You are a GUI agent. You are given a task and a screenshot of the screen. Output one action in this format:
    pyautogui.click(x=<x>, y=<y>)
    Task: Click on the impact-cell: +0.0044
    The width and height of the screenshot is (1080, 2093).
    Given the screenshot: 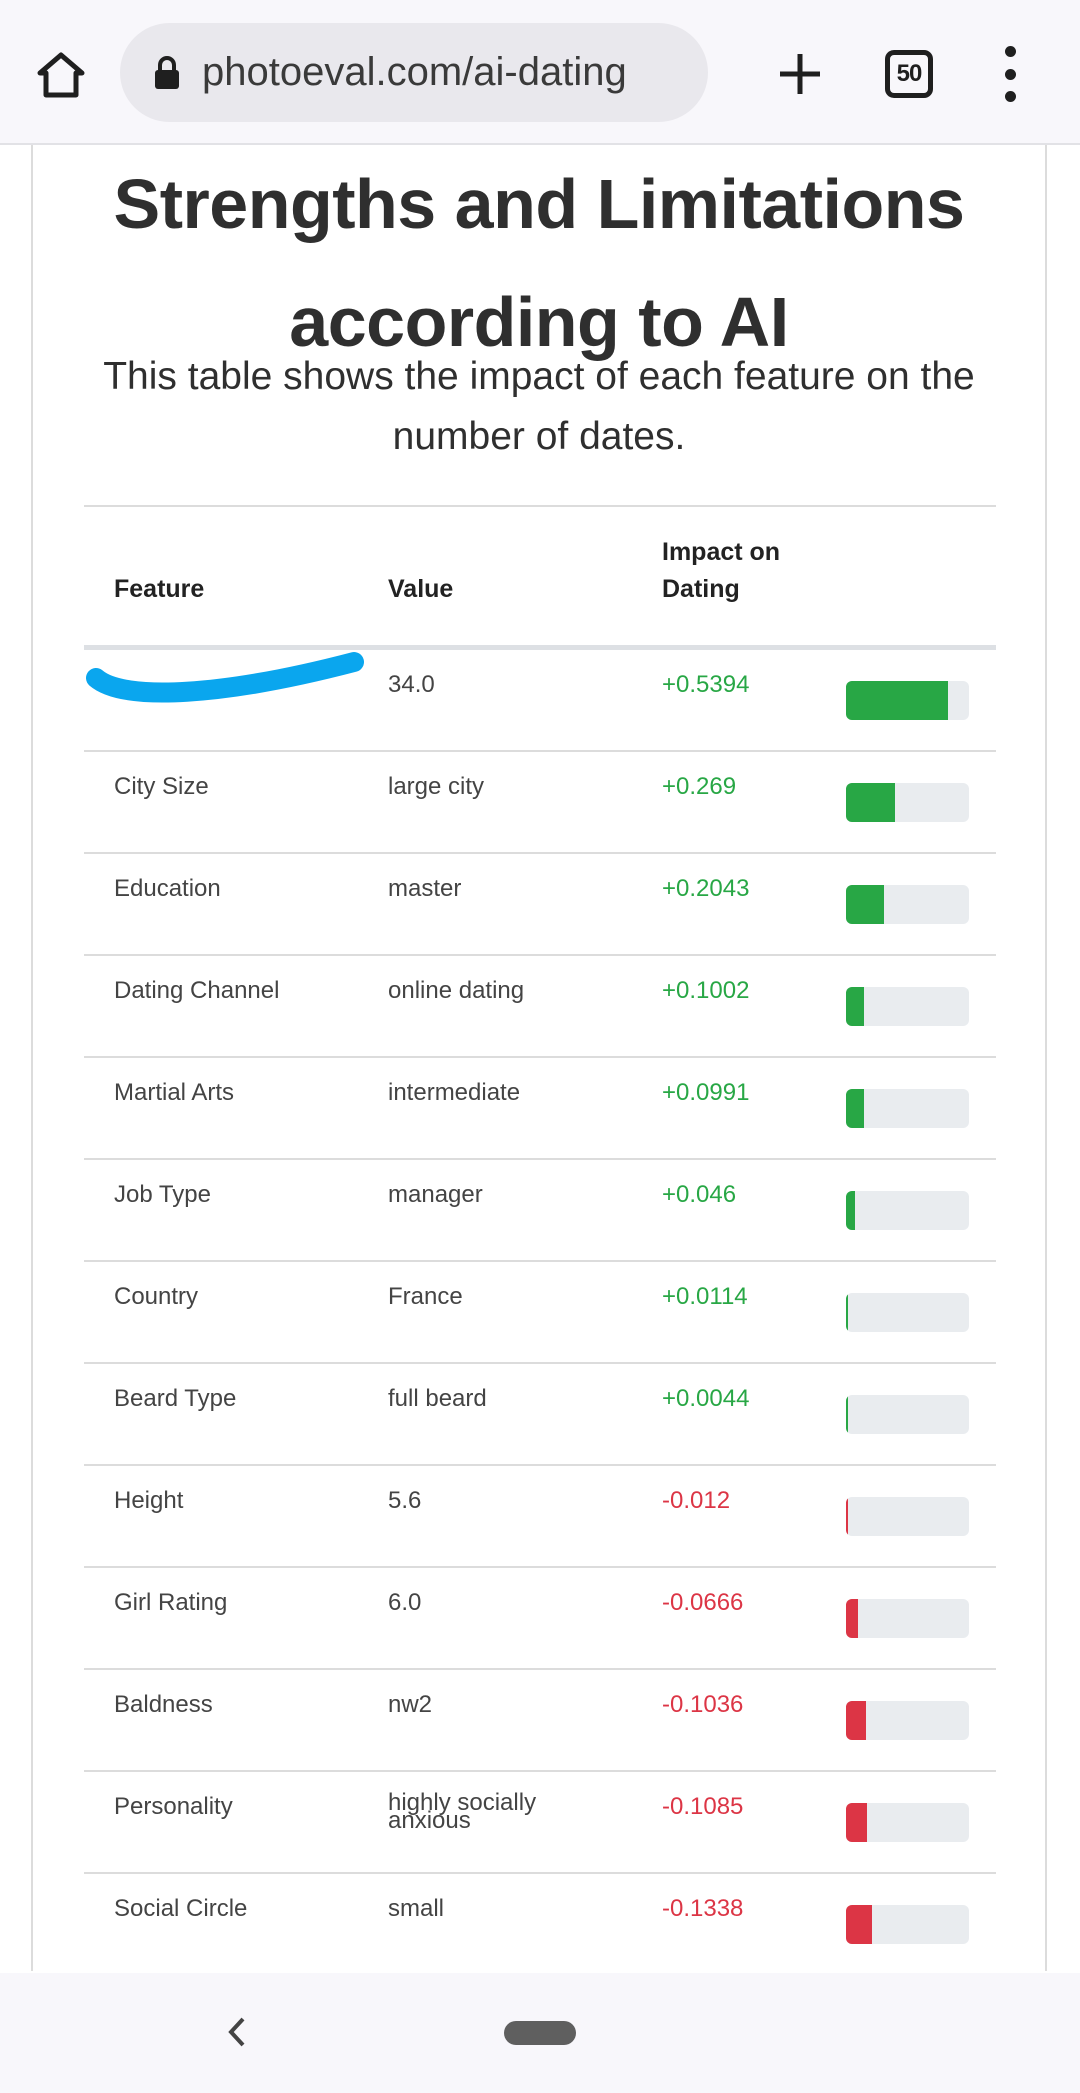 What is the action you would take?
    pyautogui.click(x=706, y=1398)
    